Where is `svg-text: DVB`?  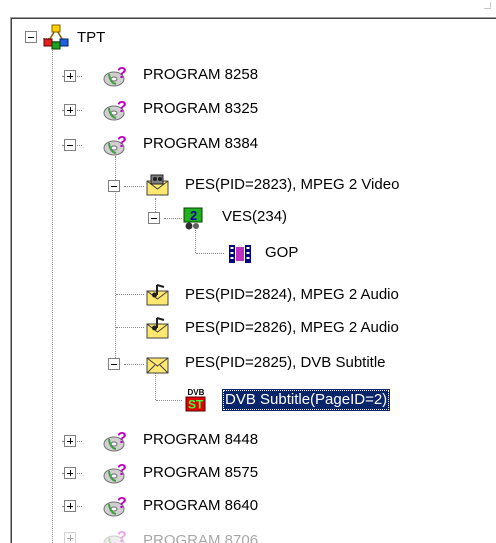
svg-text: DVB is located at coordinates (196, 392).